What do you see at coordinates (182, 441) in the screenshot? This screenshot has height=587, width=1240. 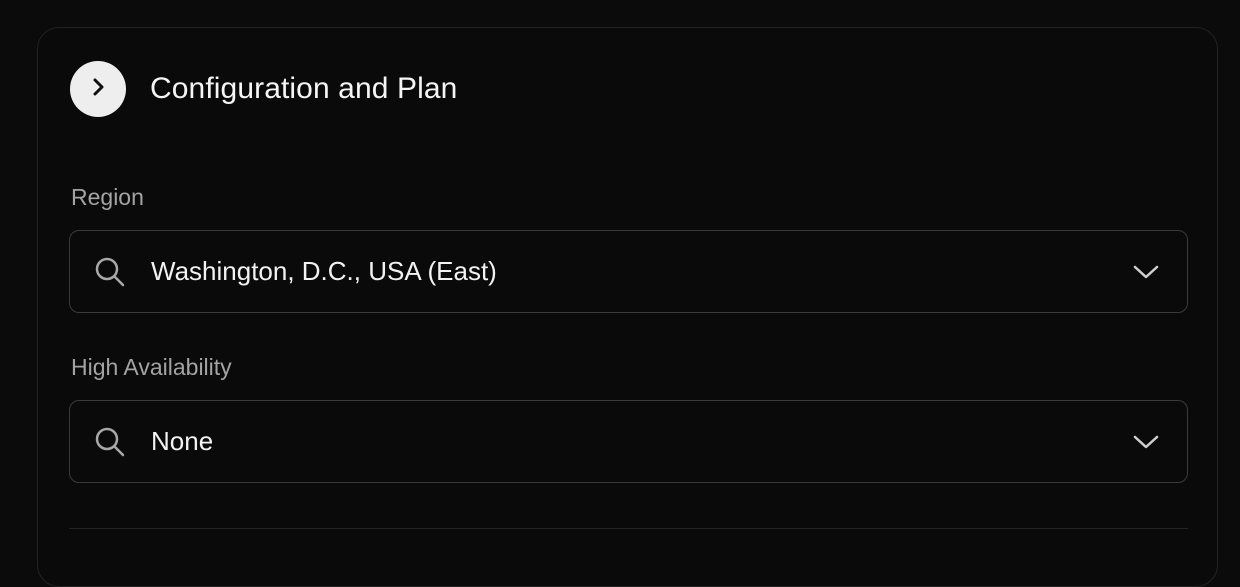 I see `high-availability-value: None` at bounding box center [182, 441].